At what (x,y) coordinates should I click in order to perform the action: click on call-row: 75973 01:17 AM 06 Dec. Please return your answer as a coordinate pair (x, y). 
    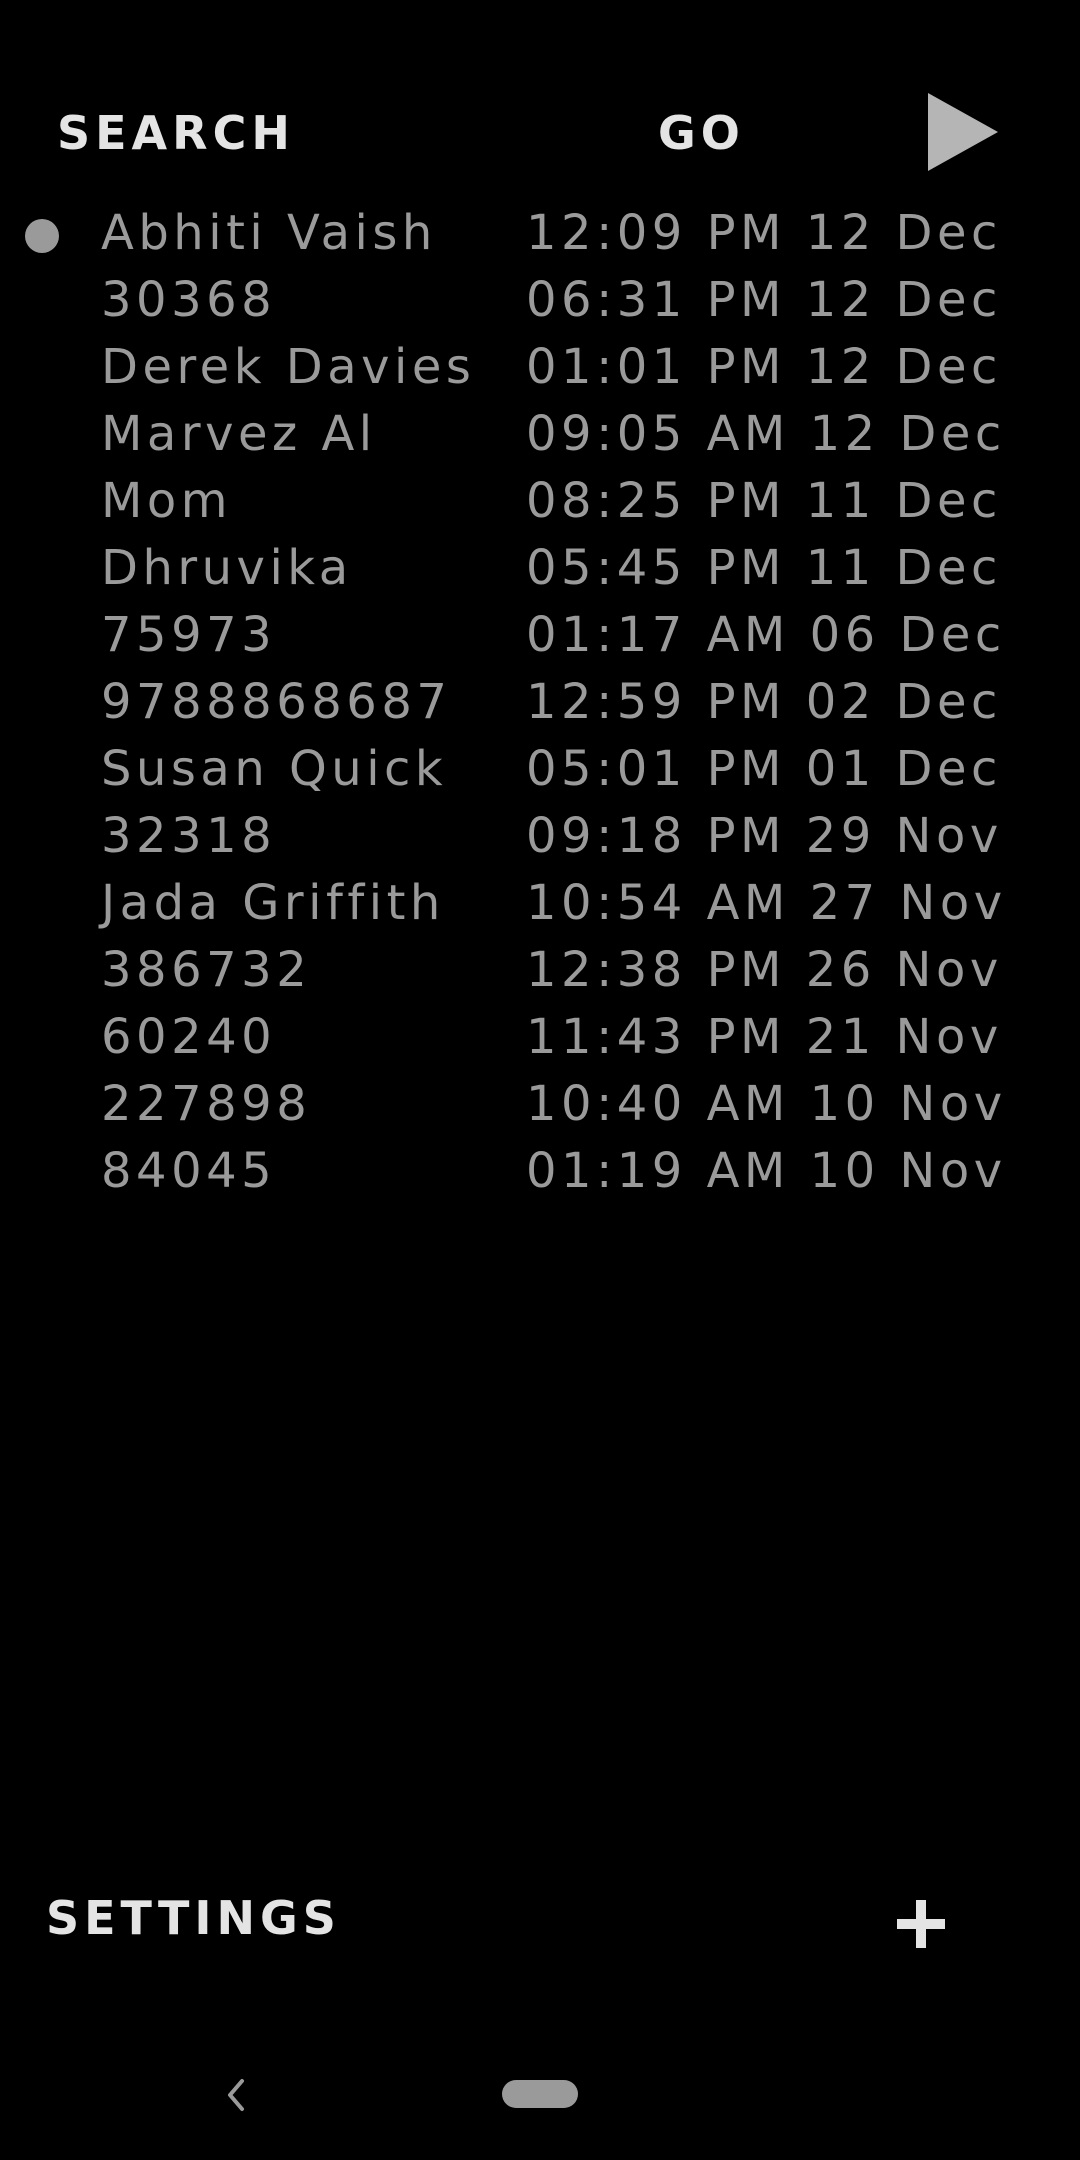
    Looking at the image, I should click on (540, 635).